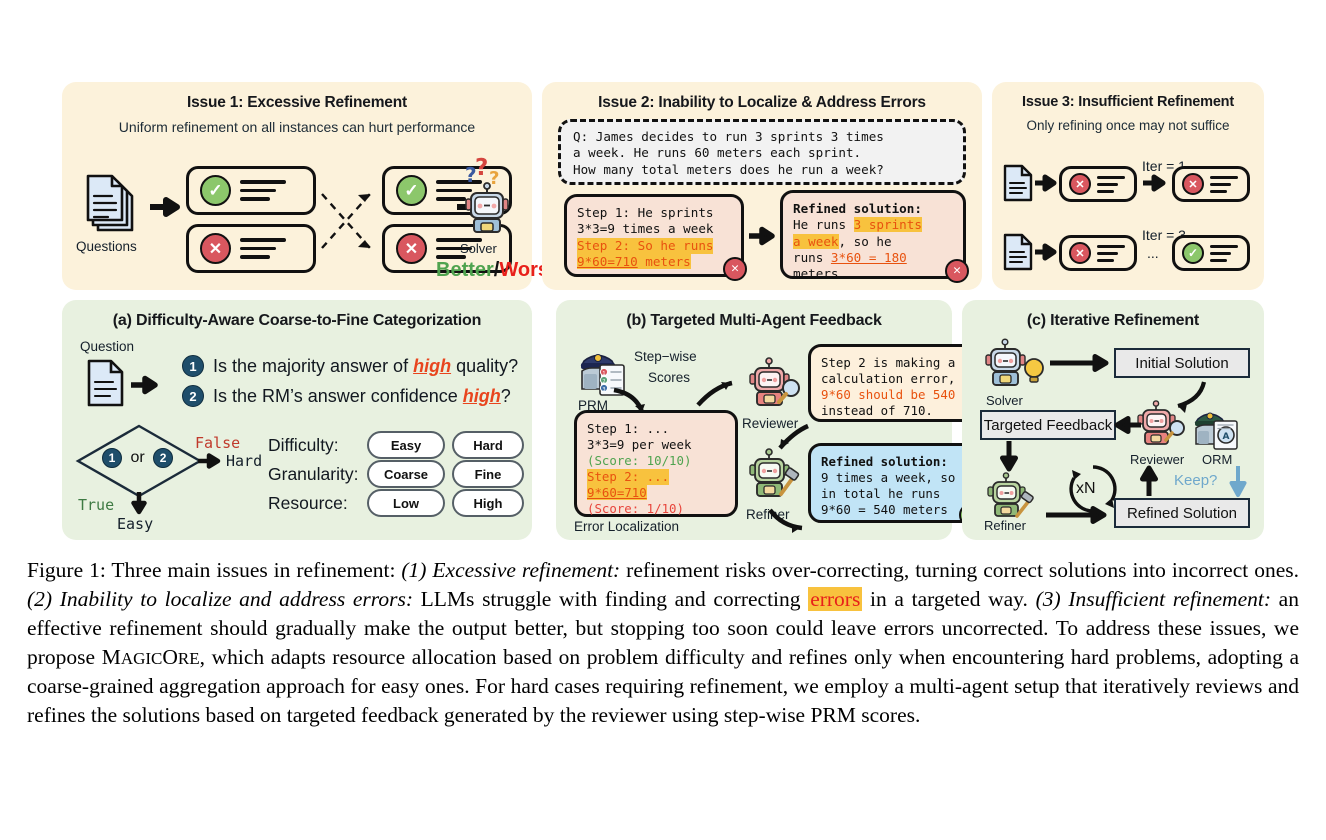  I want to click on arrow-questions-to-solutions, so click(166, 207).